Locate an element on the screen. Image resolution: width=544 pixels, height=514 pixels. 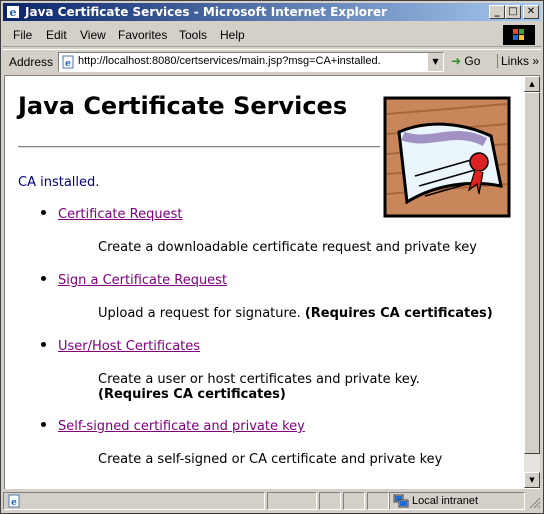
horizontal-rule is located at coordinates (199, 147).